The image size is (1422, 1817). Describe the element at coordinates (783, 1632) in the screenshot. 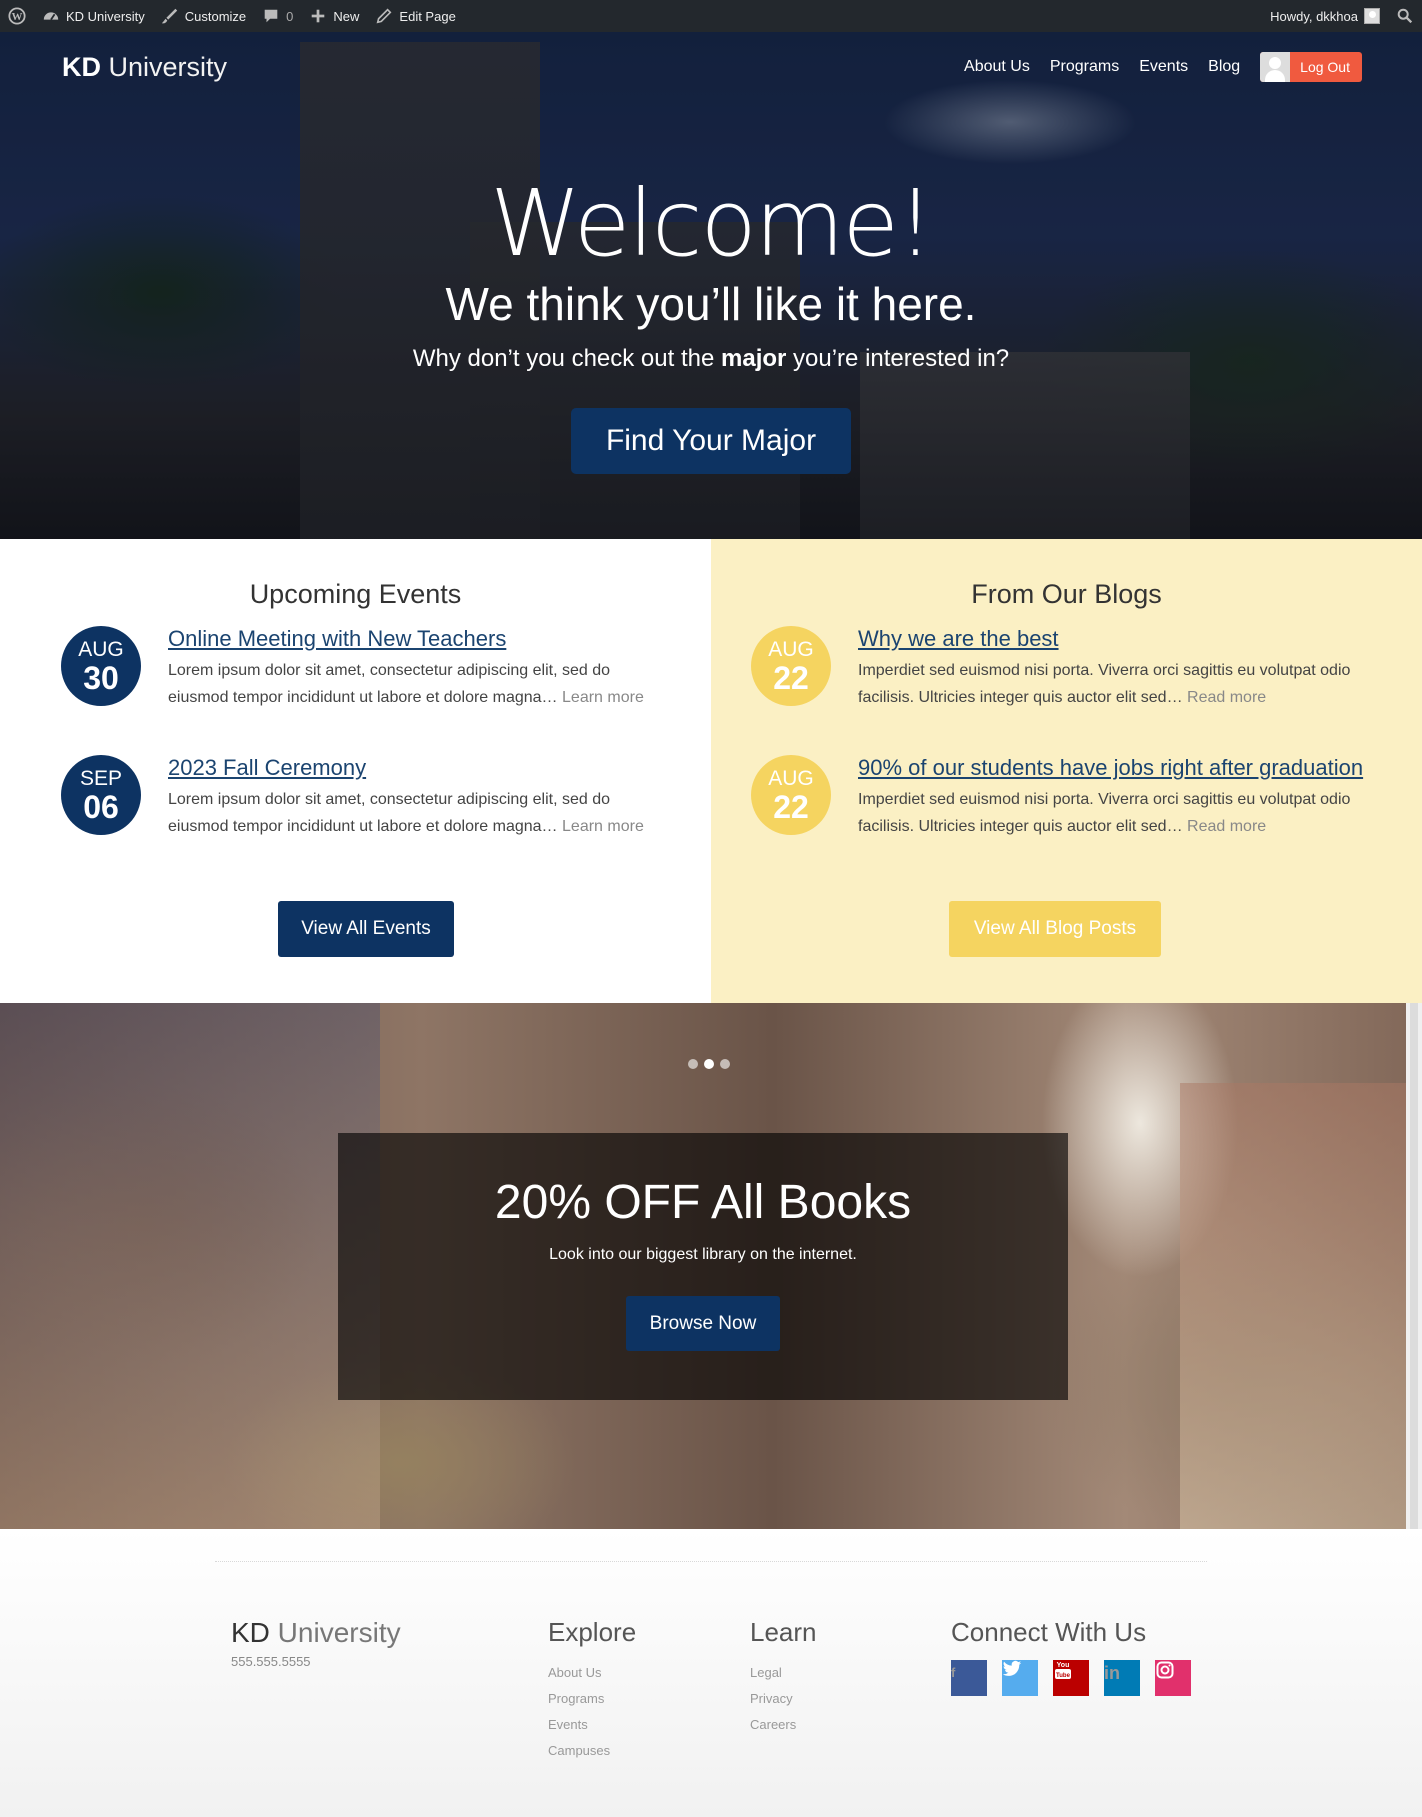

I see `footer-learn-title: Learn` at that location.